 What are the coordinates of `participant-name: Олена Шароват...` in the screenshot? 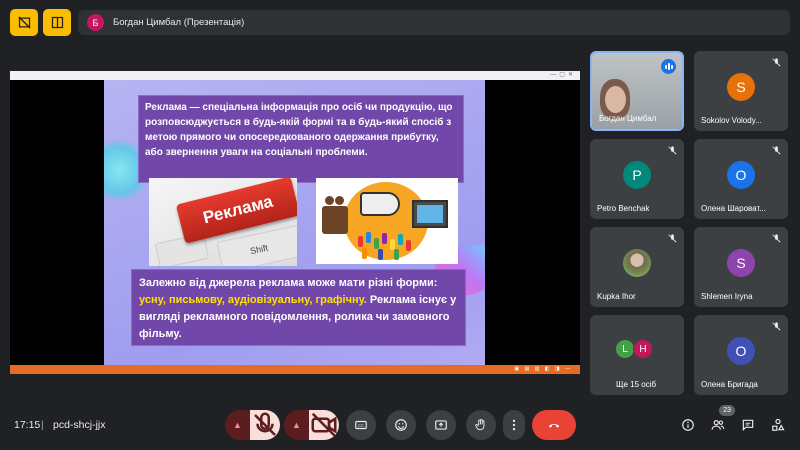 It's located at (733, 208).